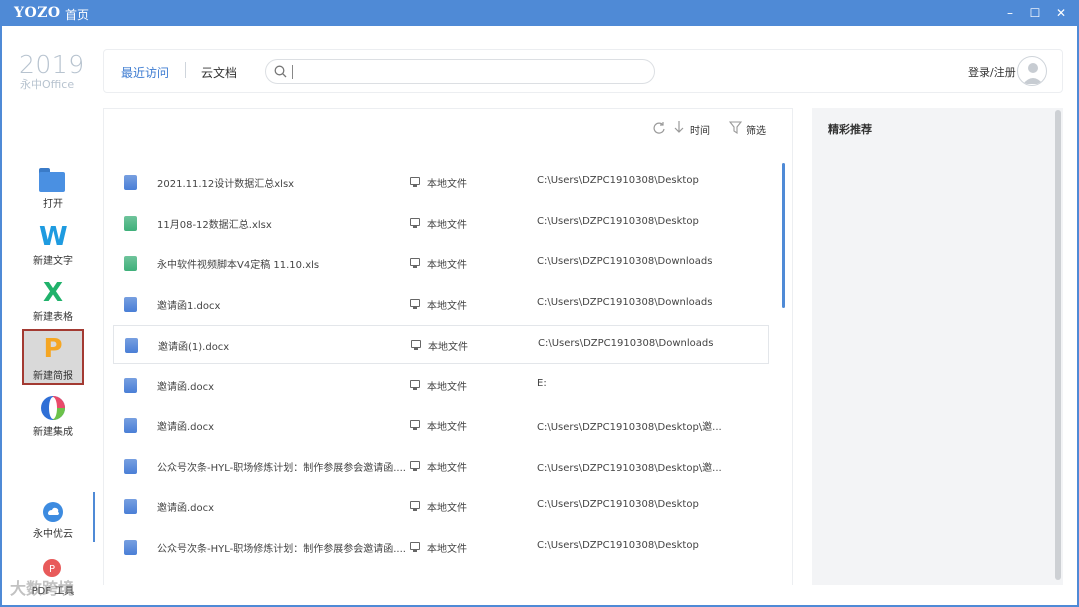  I want to click on file-path: E:, so click(542, 383).